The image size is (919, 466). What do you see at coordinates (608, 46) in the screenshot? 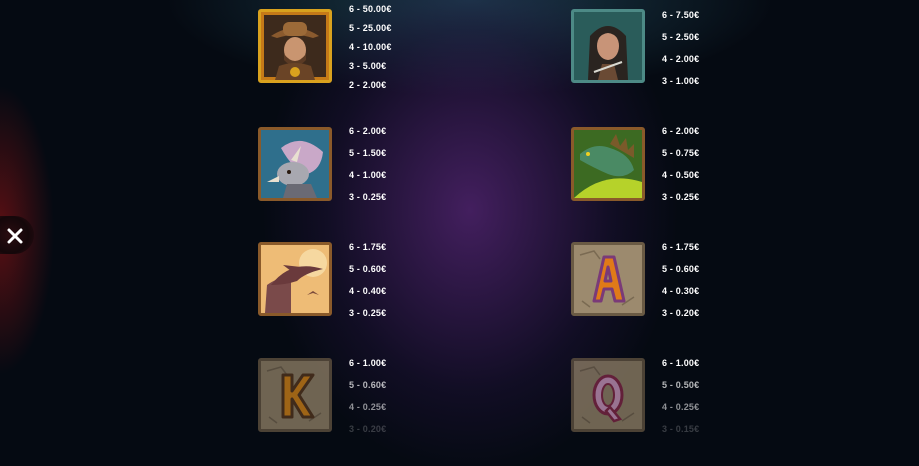
I see `huntress-symbol` at bounding box center [608, 46].